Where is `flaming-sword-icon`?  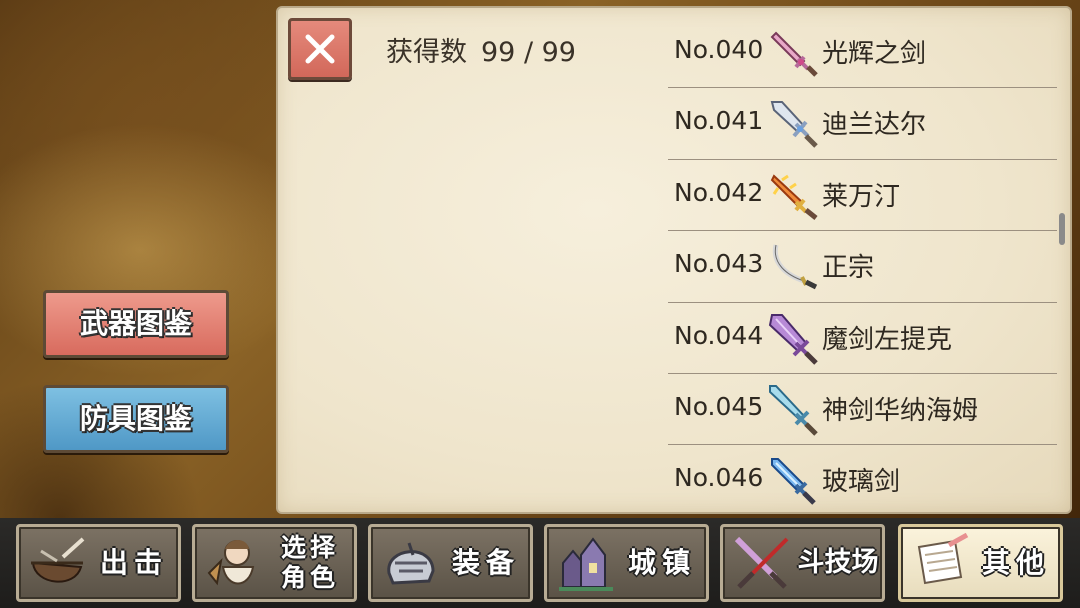 flaming-sword-icon is located at coordinates (794, 197).